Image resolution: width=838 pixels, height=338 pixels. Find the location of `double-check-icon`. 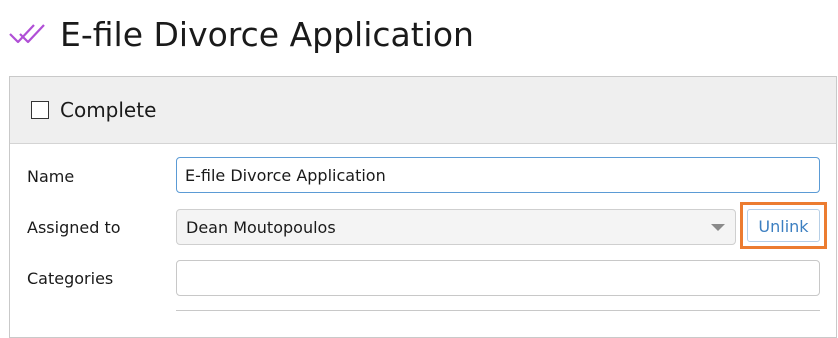

double-check-icon is located at coordinates (27, 34).